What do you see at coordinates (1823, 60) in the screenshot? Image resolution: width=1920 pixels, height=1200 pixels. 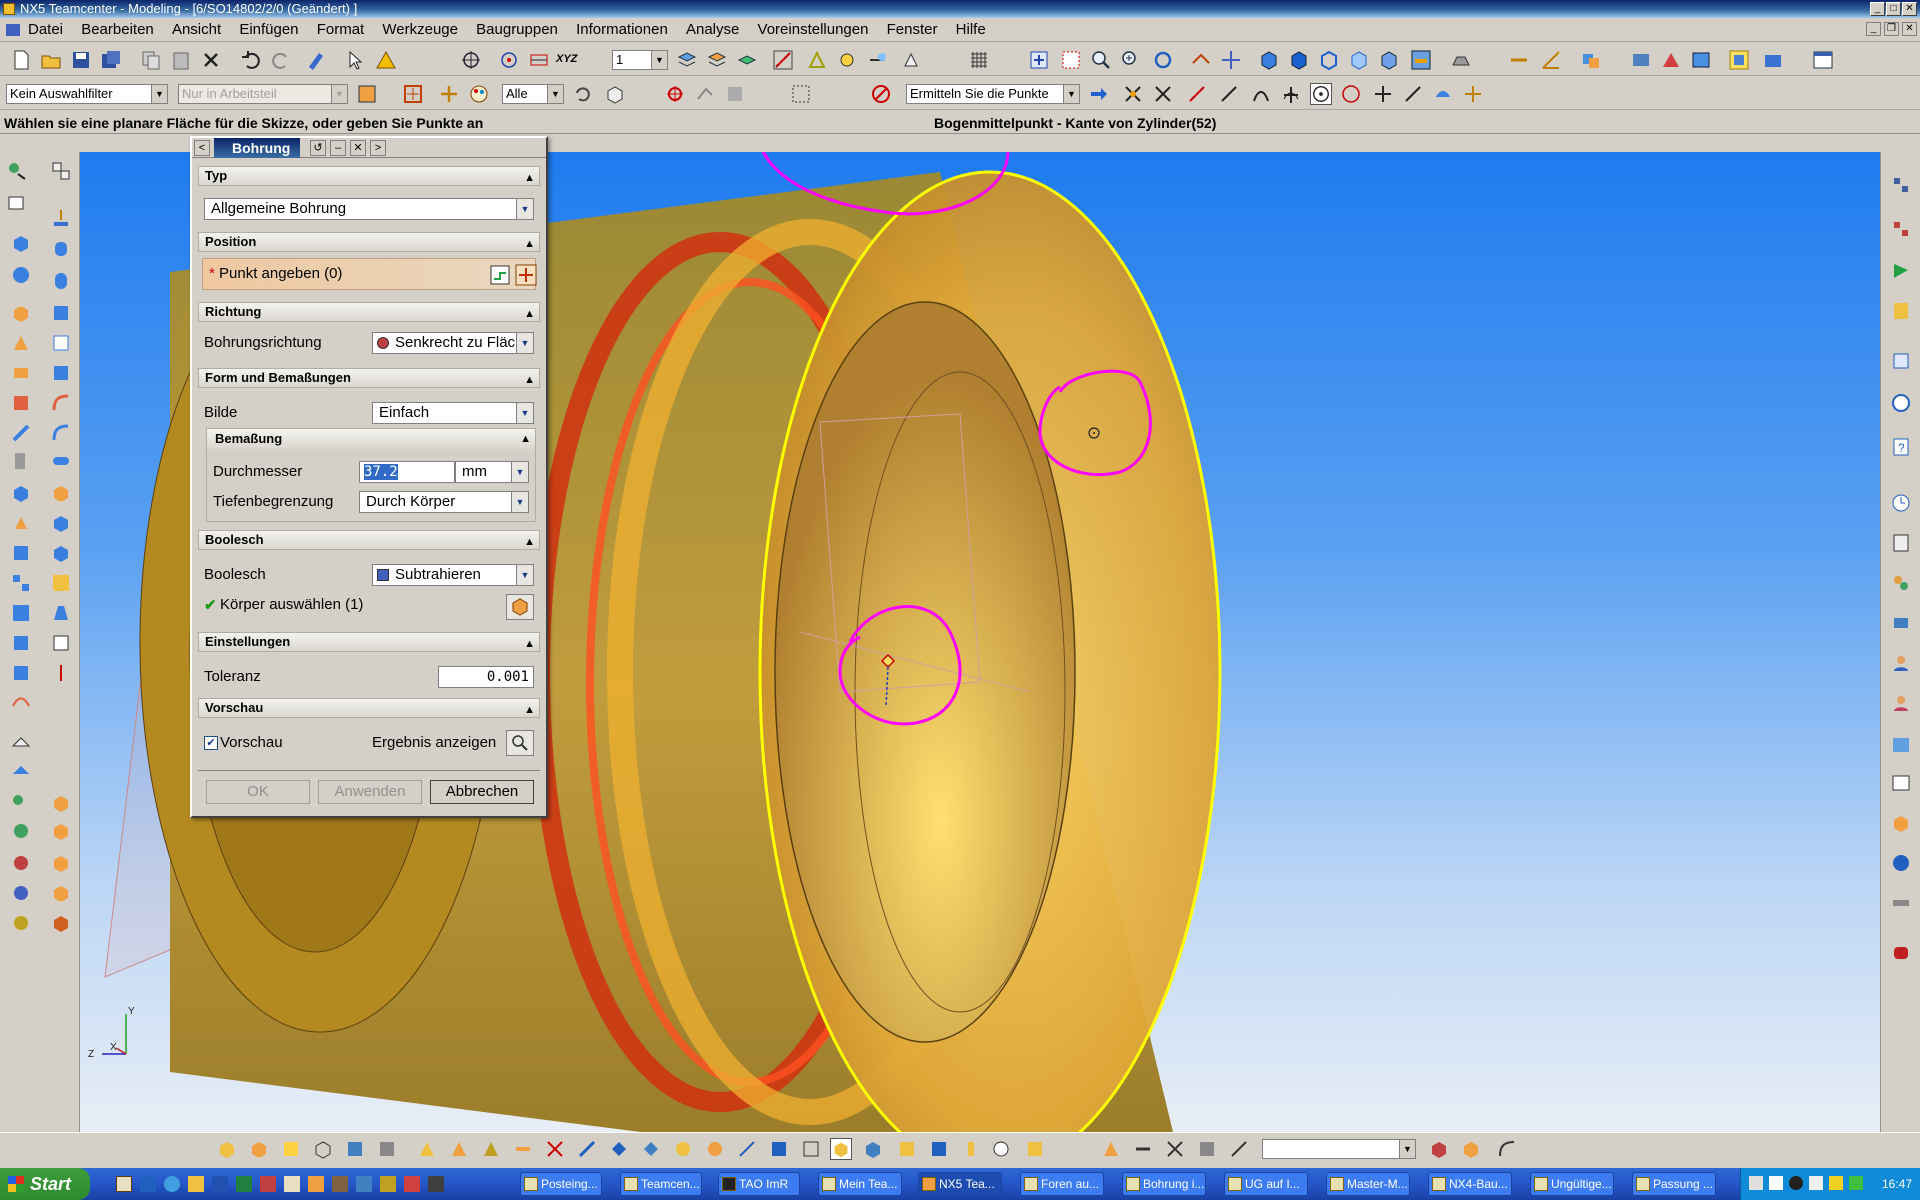 I see `window-layout-icon` at bounding box center [1823, 60].